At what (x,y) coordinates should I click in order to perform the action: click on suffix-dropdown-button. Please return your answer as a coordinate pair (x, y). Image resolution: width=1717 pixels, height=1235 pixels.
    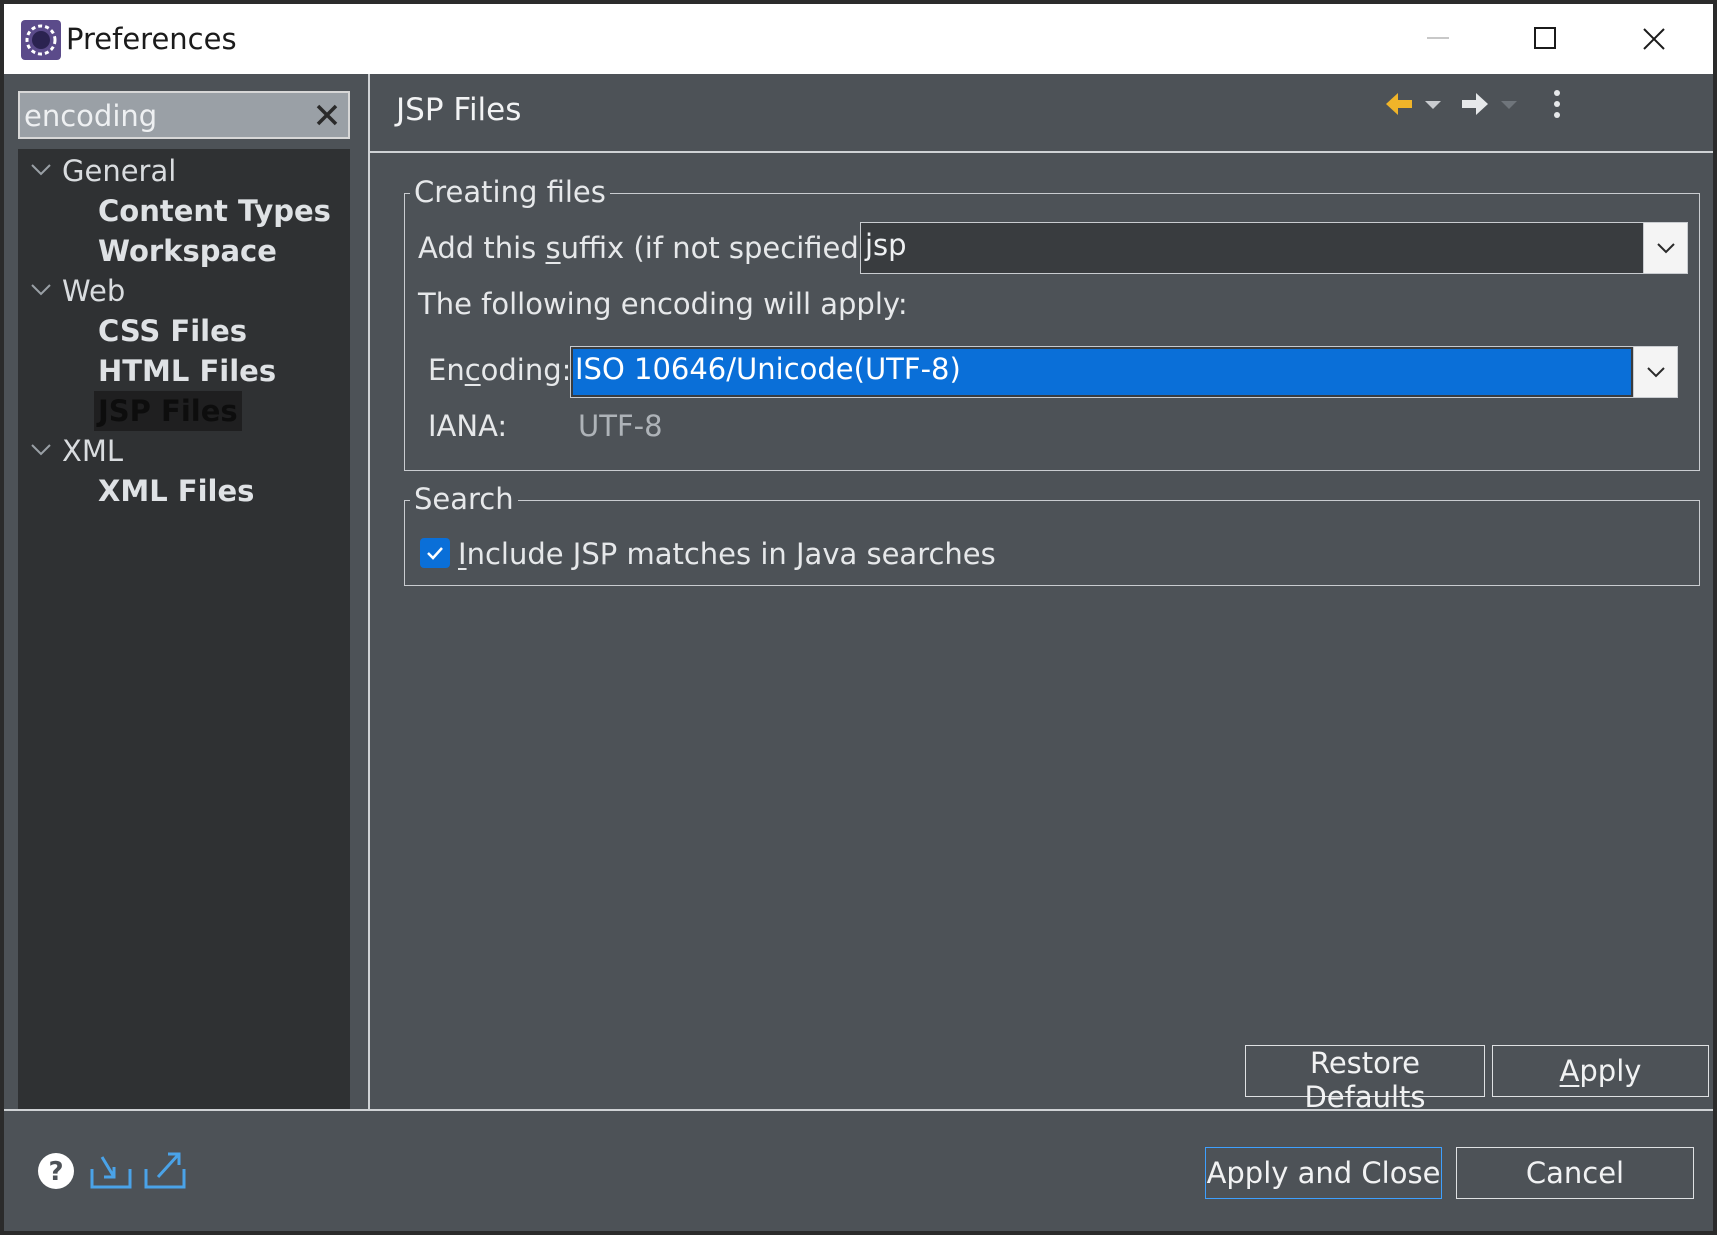
    Looking at the image, I should click on (1665, 248).